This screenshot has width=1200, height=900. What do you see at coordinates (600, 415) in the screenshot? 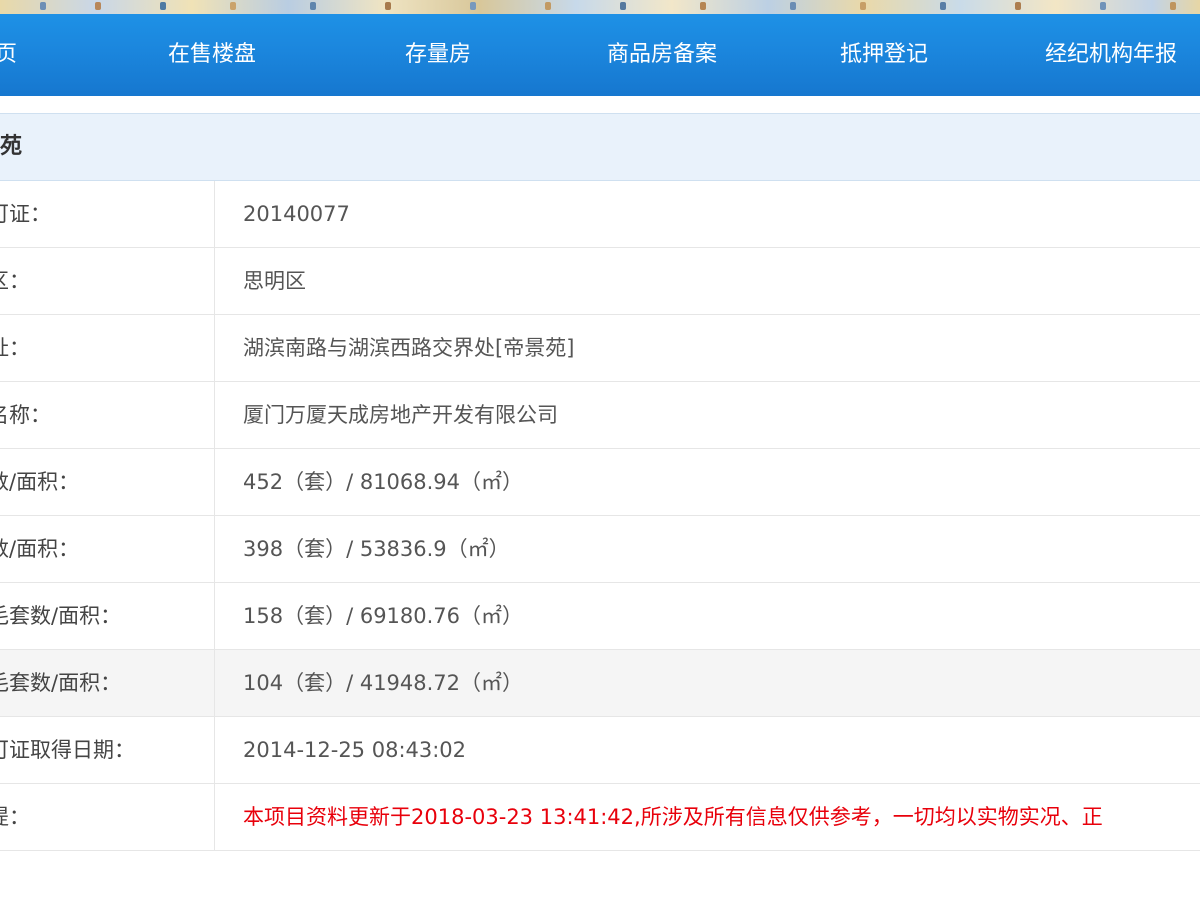
I see `table-row: 名称： 厦门万厦天成房地产开发有限公司` at bounding box center [600, 415].